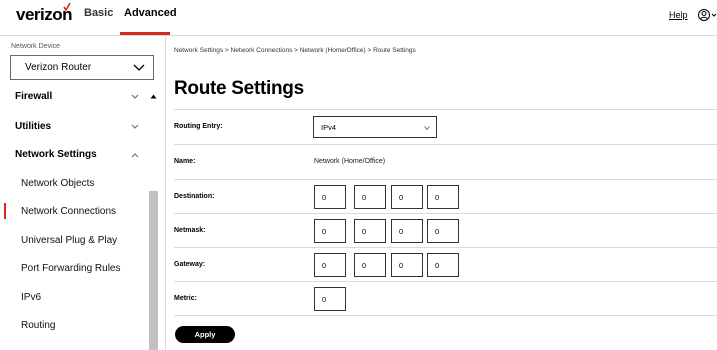 Image resolution: width=717 pixels, height=350 pixels. What do you see at coordinates (330, 299) in the screenshot?
I see `metric-input: 0` at bounding box center [330, 299].